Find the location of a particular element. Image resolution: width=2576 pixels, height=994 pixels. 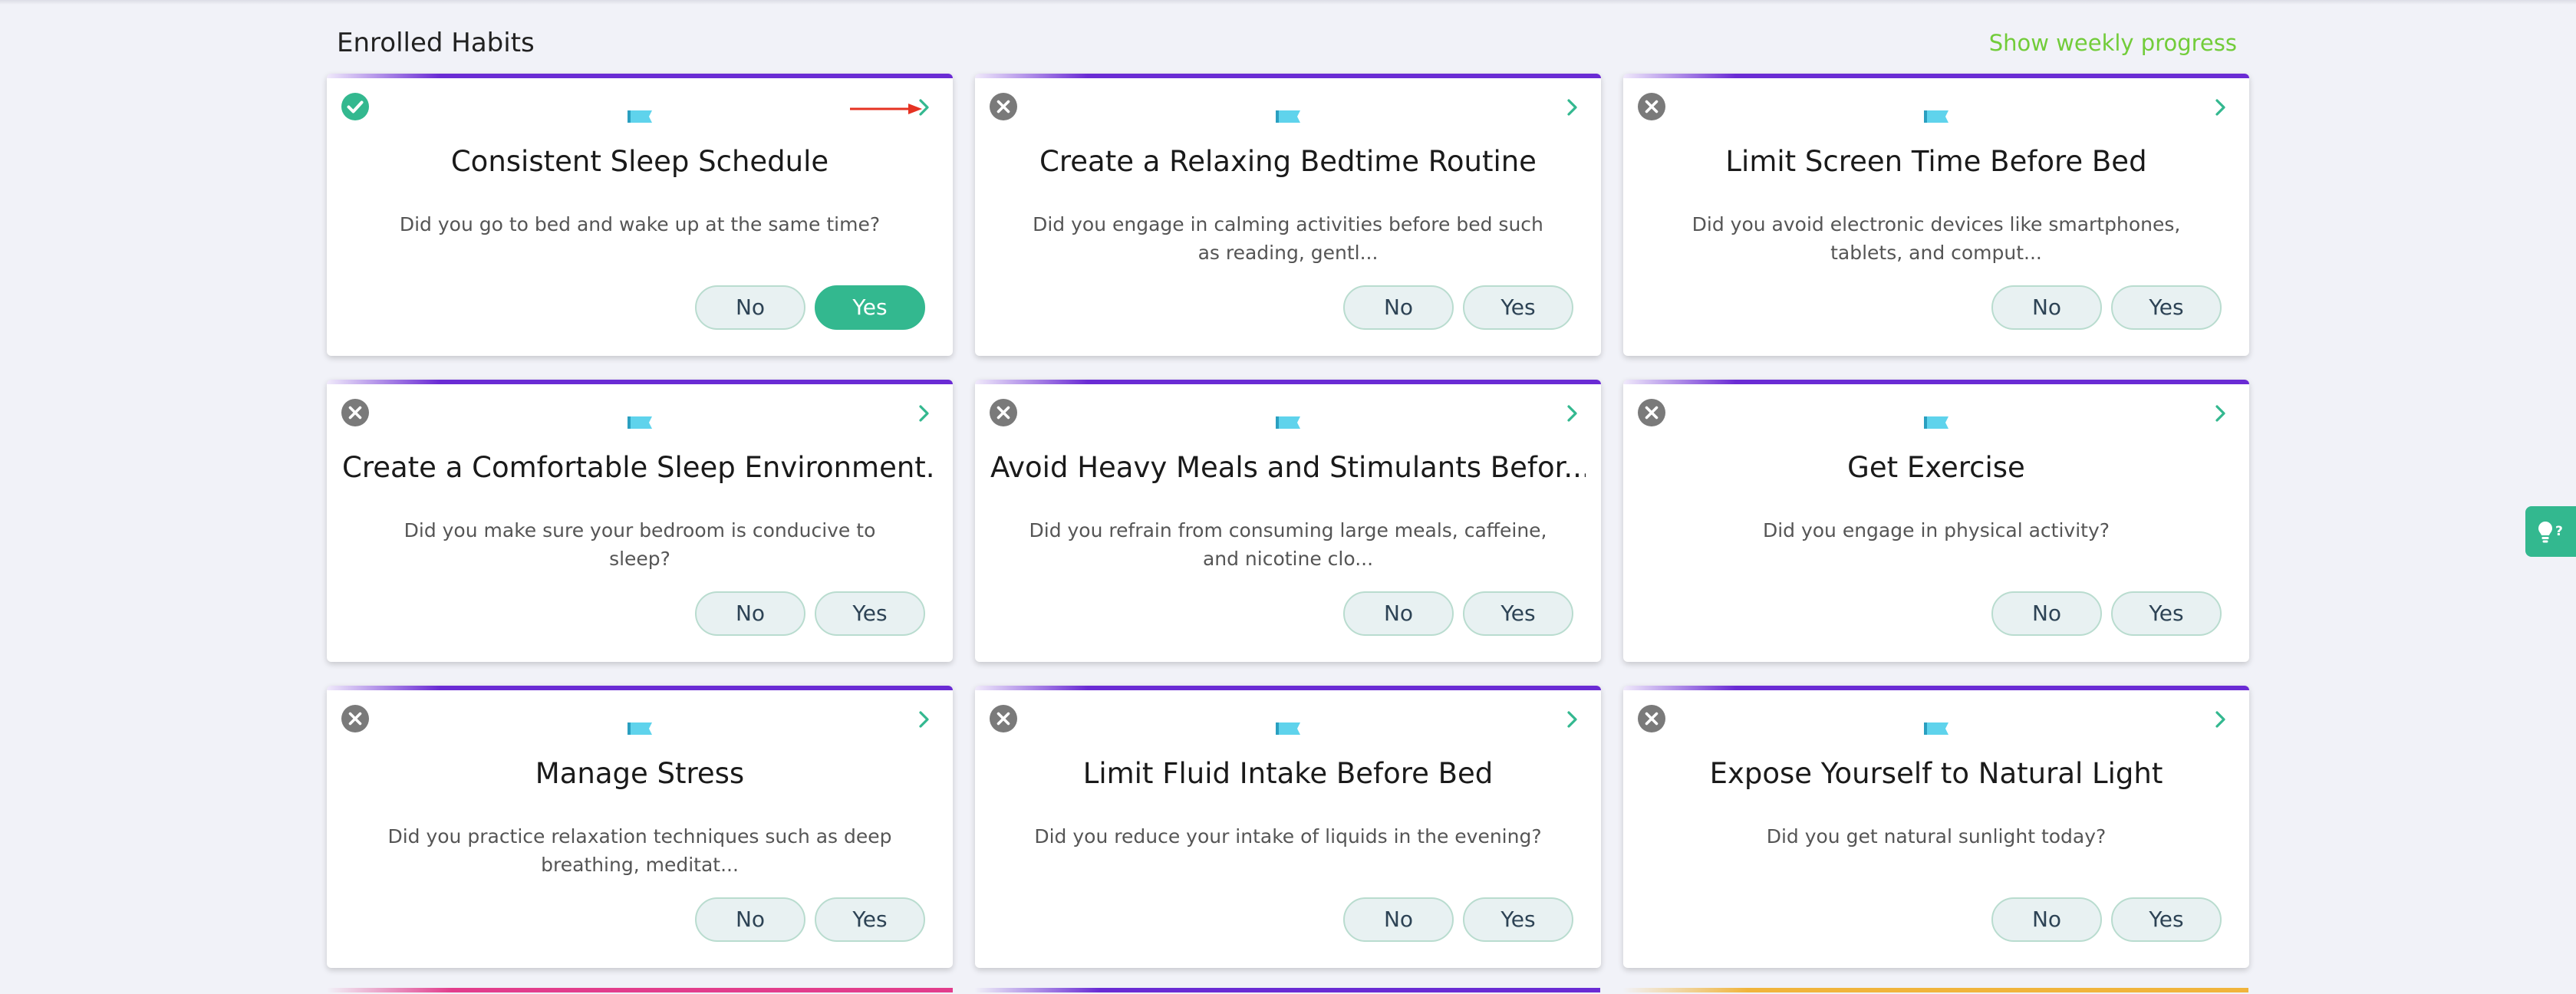

habit-title: Limit Screen Time Before Bed is located at coordinates (1936, 161).